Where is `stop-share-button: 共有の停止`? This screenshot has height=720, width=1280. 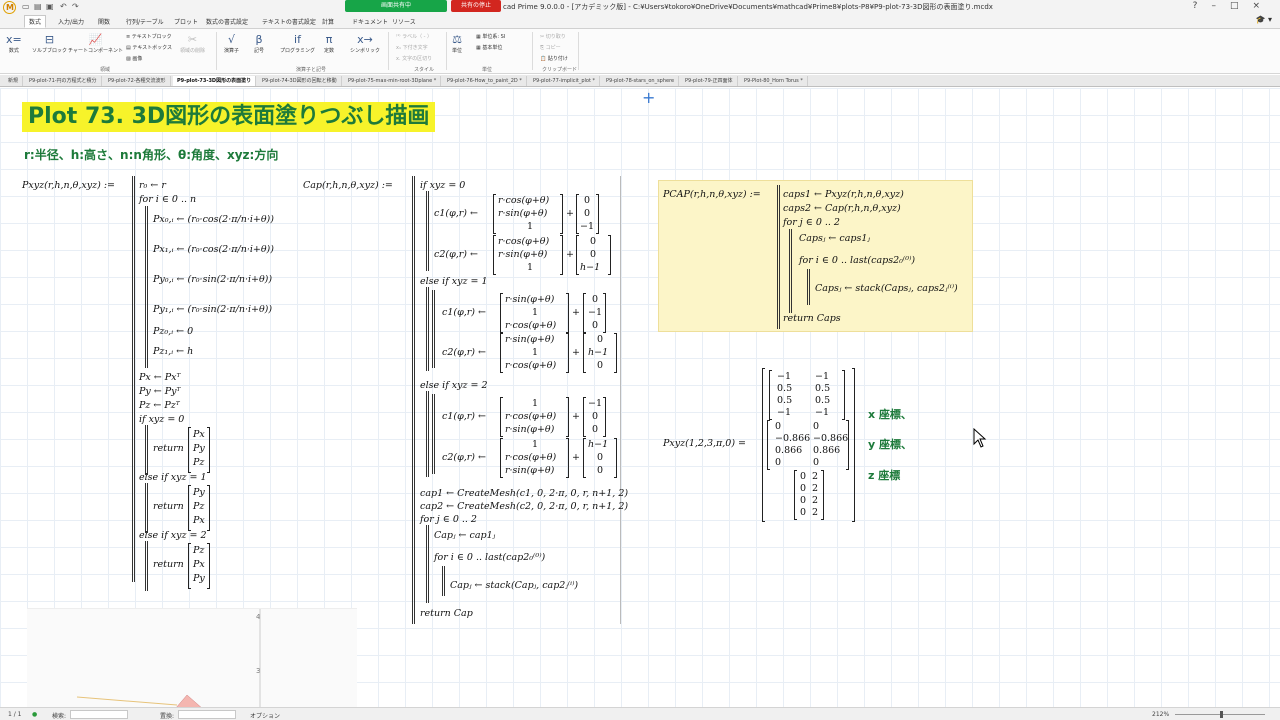 stop-share-button: 共有の停止 is located at coordinates (476, 6).